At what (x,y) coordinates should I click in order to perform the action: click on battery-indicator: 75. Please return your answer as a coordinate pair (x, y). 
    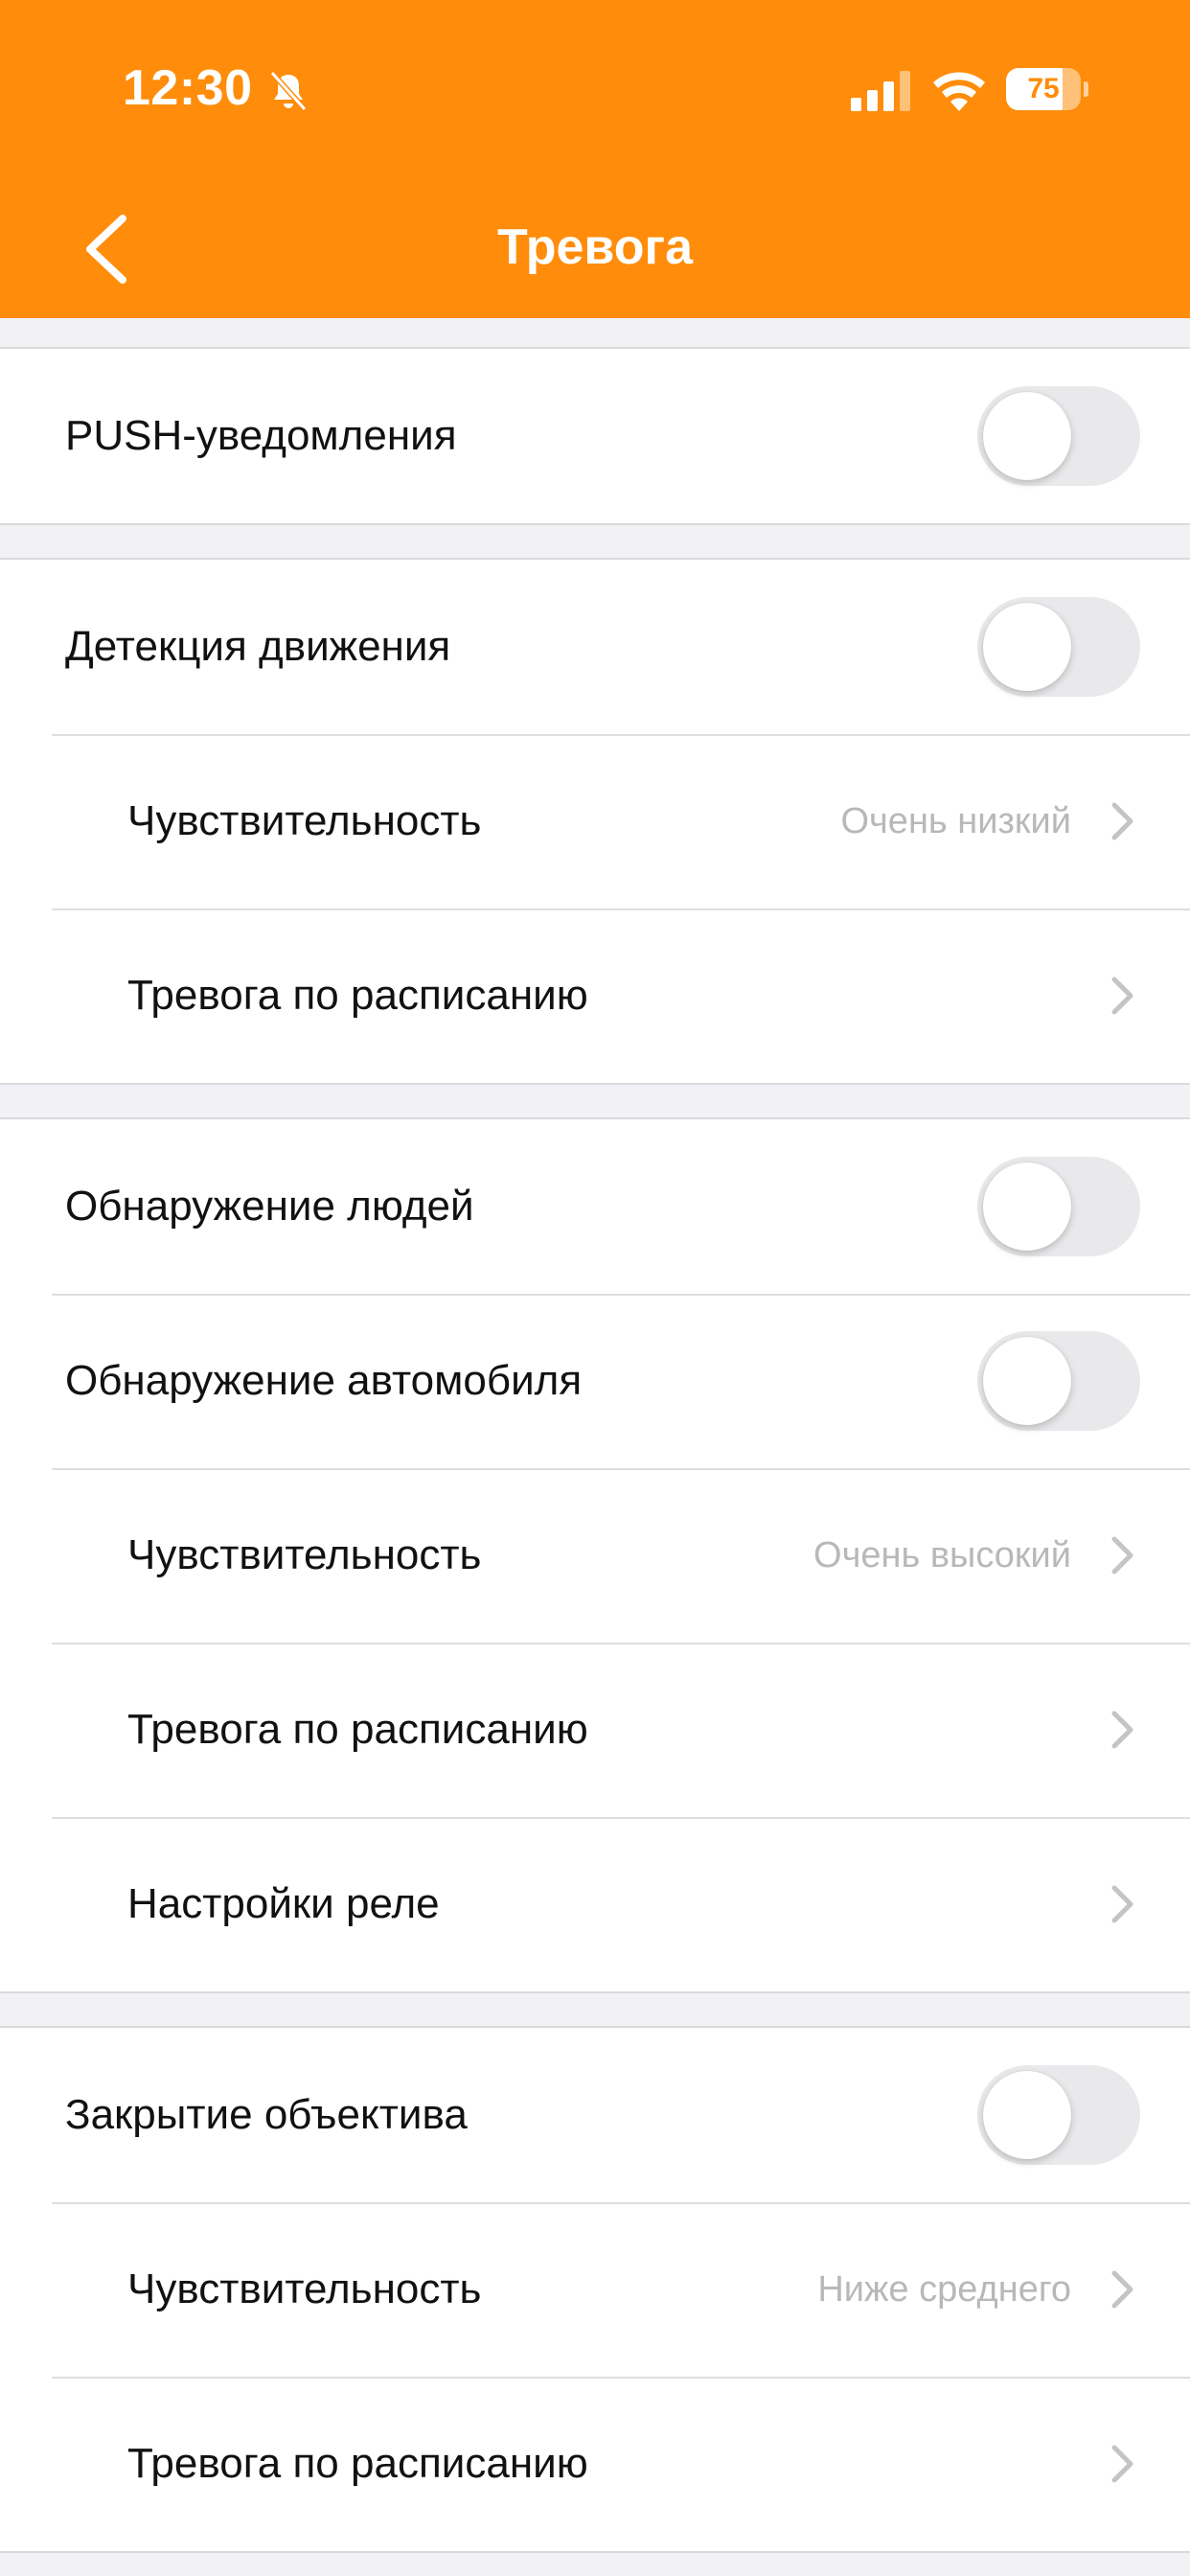
    Looking at the image, I should click on (1047, 89).